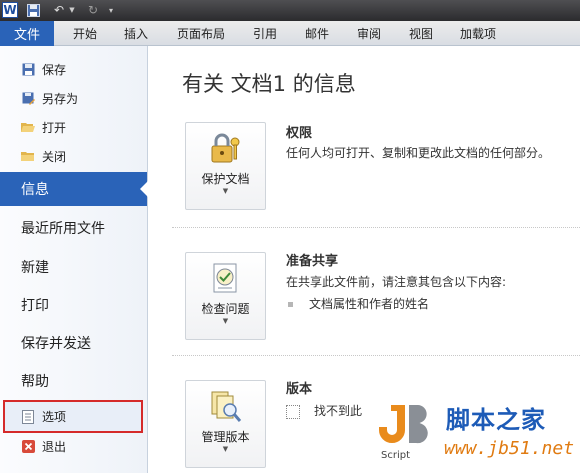 The height and width of the screenshot is (473, 580). Describe the element at coordinates (27, 33) in the screenshot. I see `tab-file: 文件` at that location.